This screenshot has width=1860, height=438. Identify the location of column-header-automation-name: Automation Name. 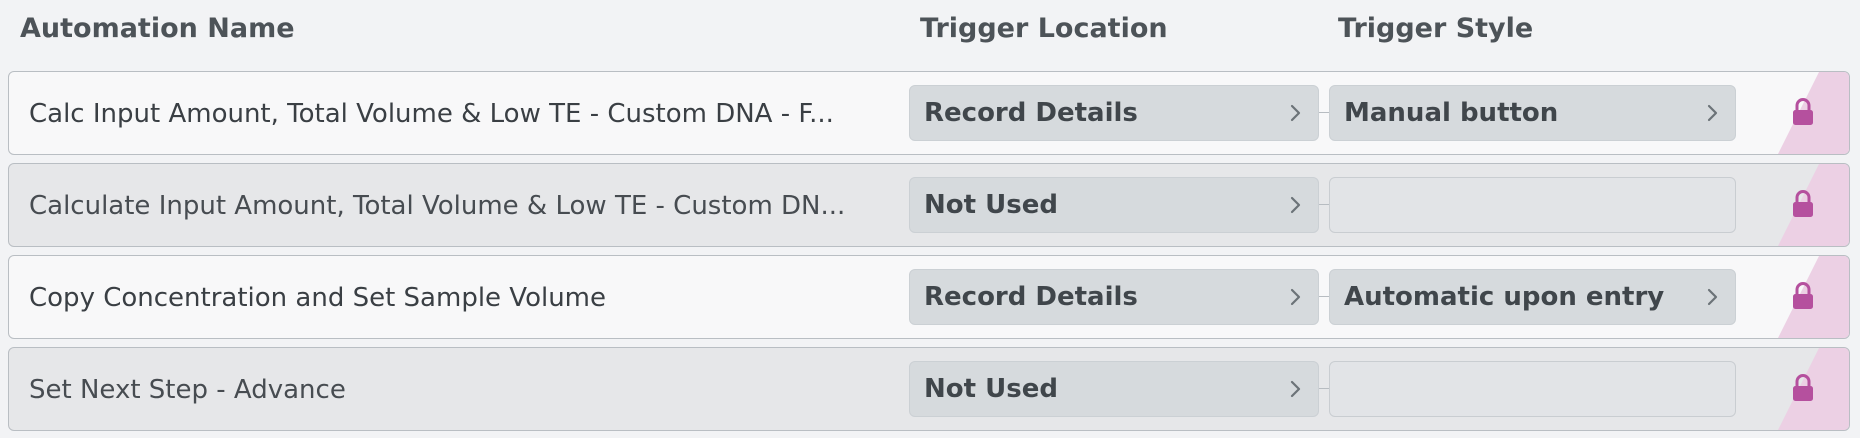
(157, 28).